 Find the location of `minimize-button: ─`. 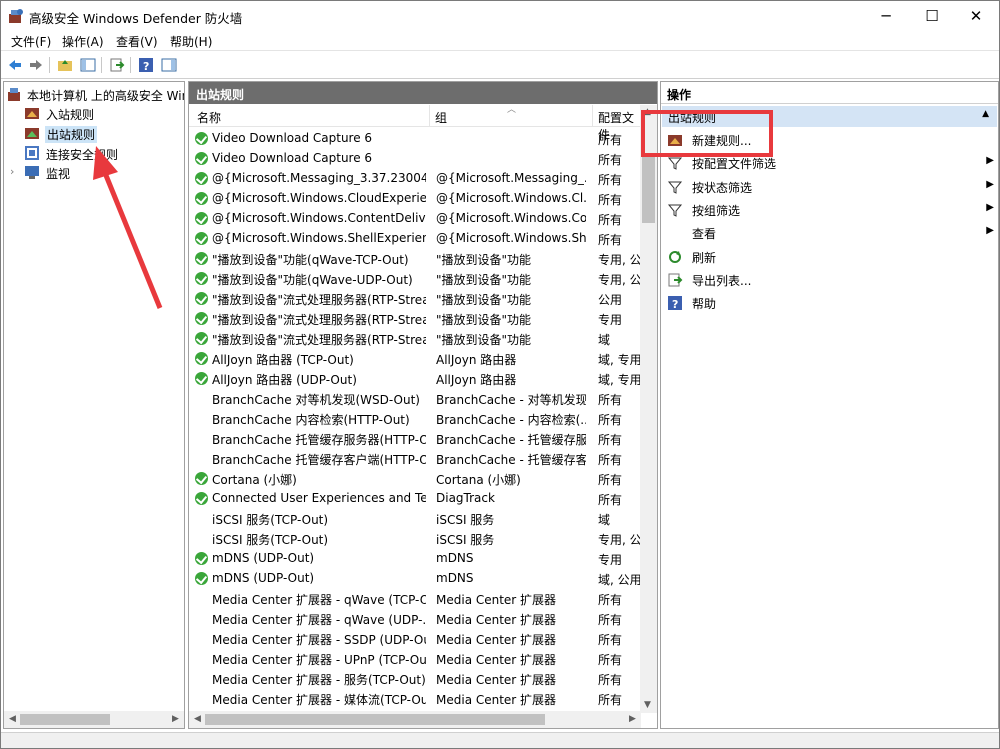

minimize-button: ─ is located at coordinates (886, 16).